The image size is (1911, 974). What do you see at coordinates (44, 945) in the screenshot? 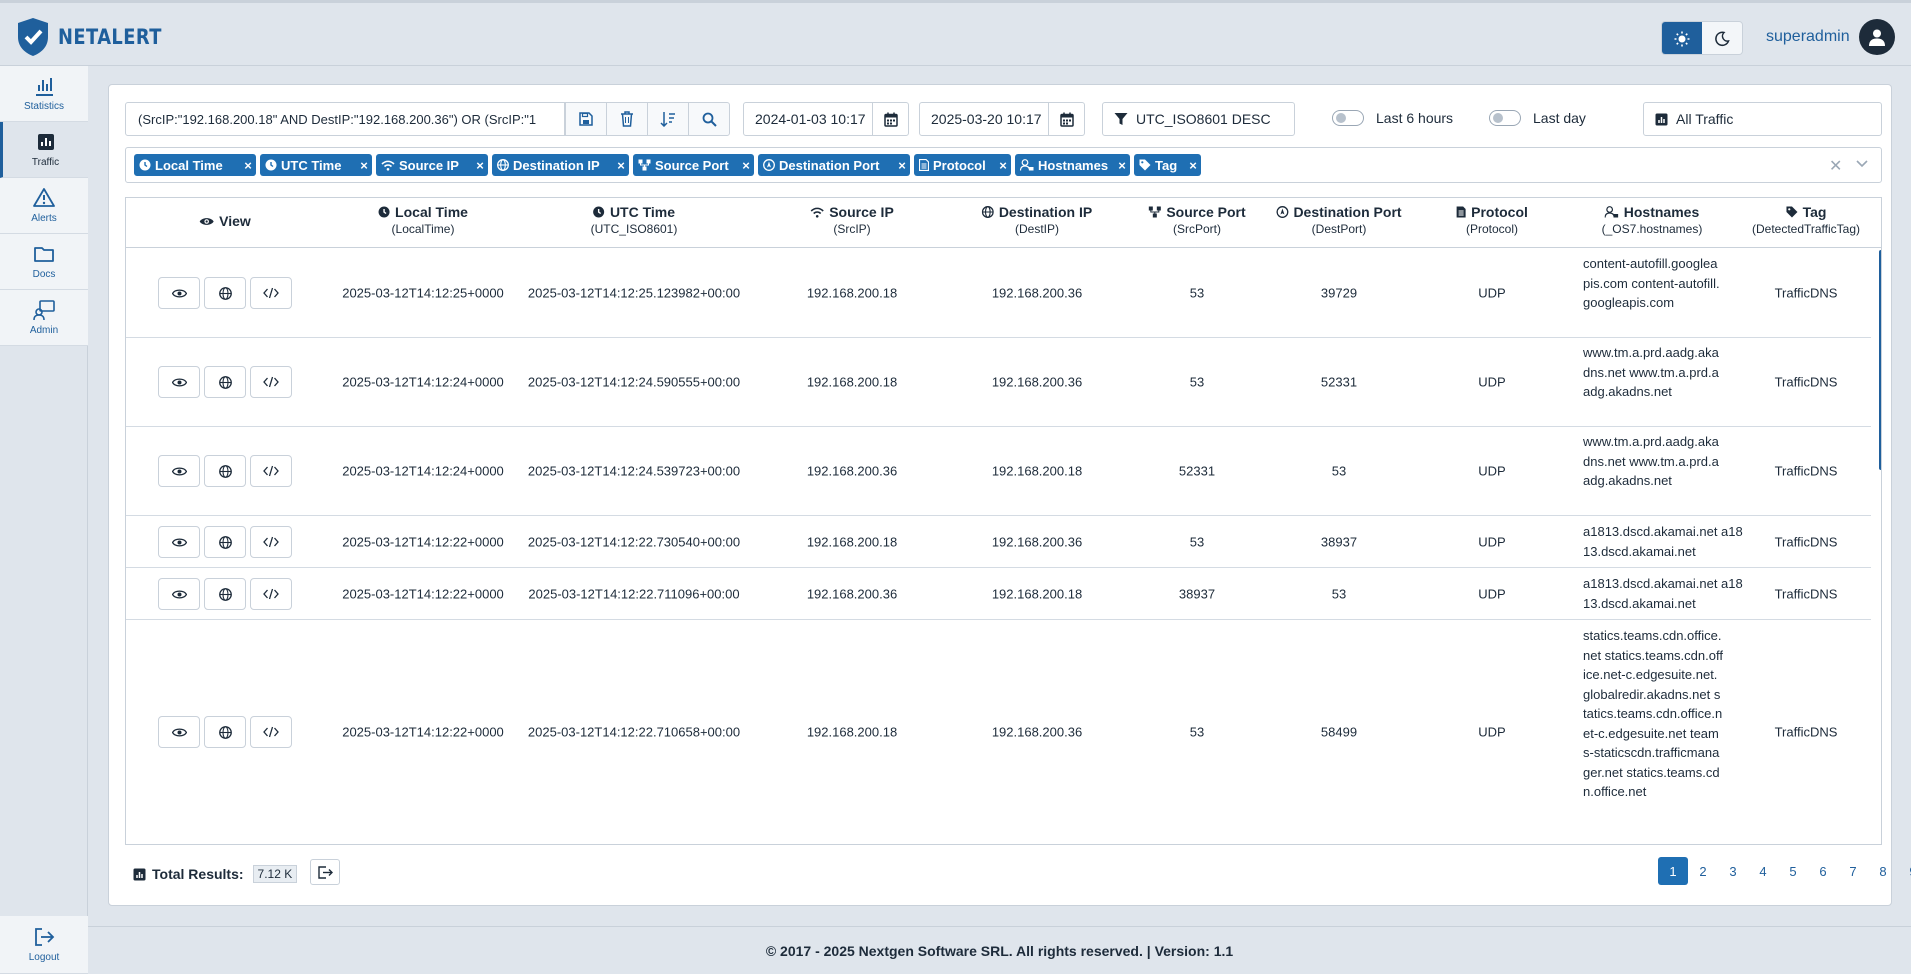
I see `logout-button: Logout` at bounding box center [44, 945].